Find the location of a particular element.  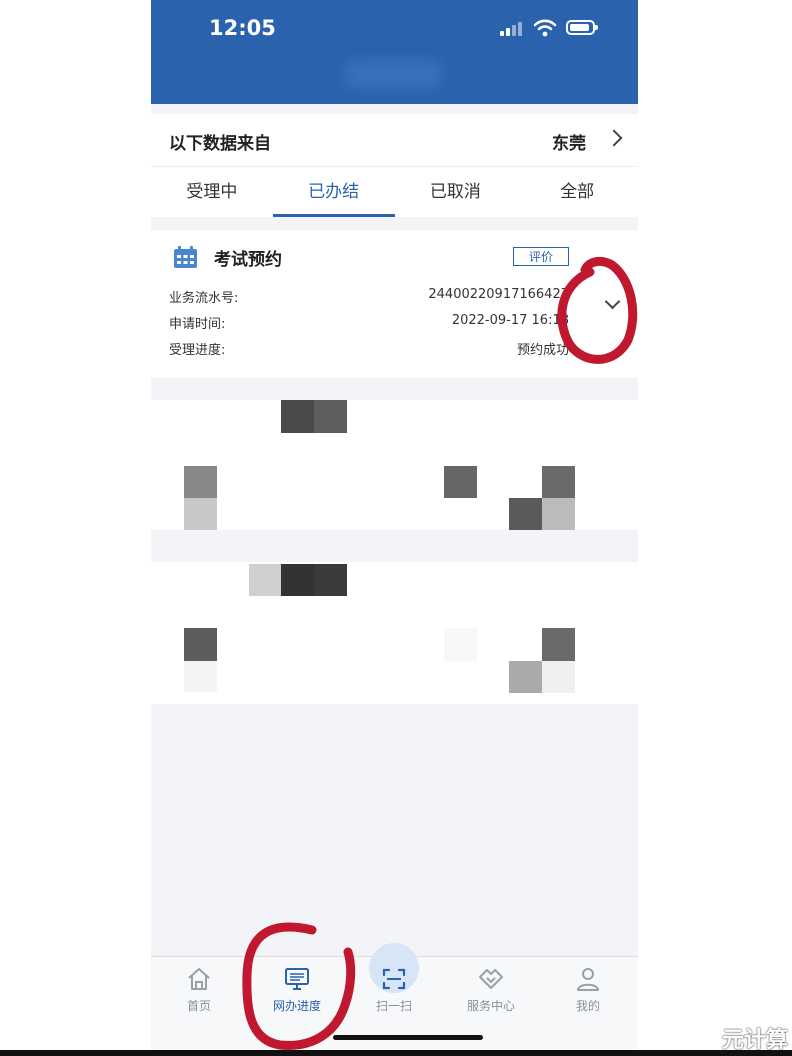

nav-service-center: 服务中心 is located at coordinates (491, 989).